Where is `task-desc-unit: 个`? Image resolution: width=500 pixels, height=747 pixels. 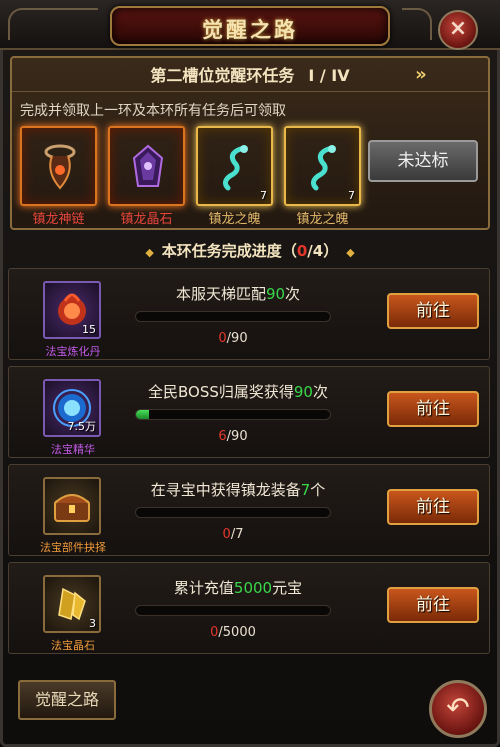 task-desc-unit: 个 is located at coordinates (318, 490).